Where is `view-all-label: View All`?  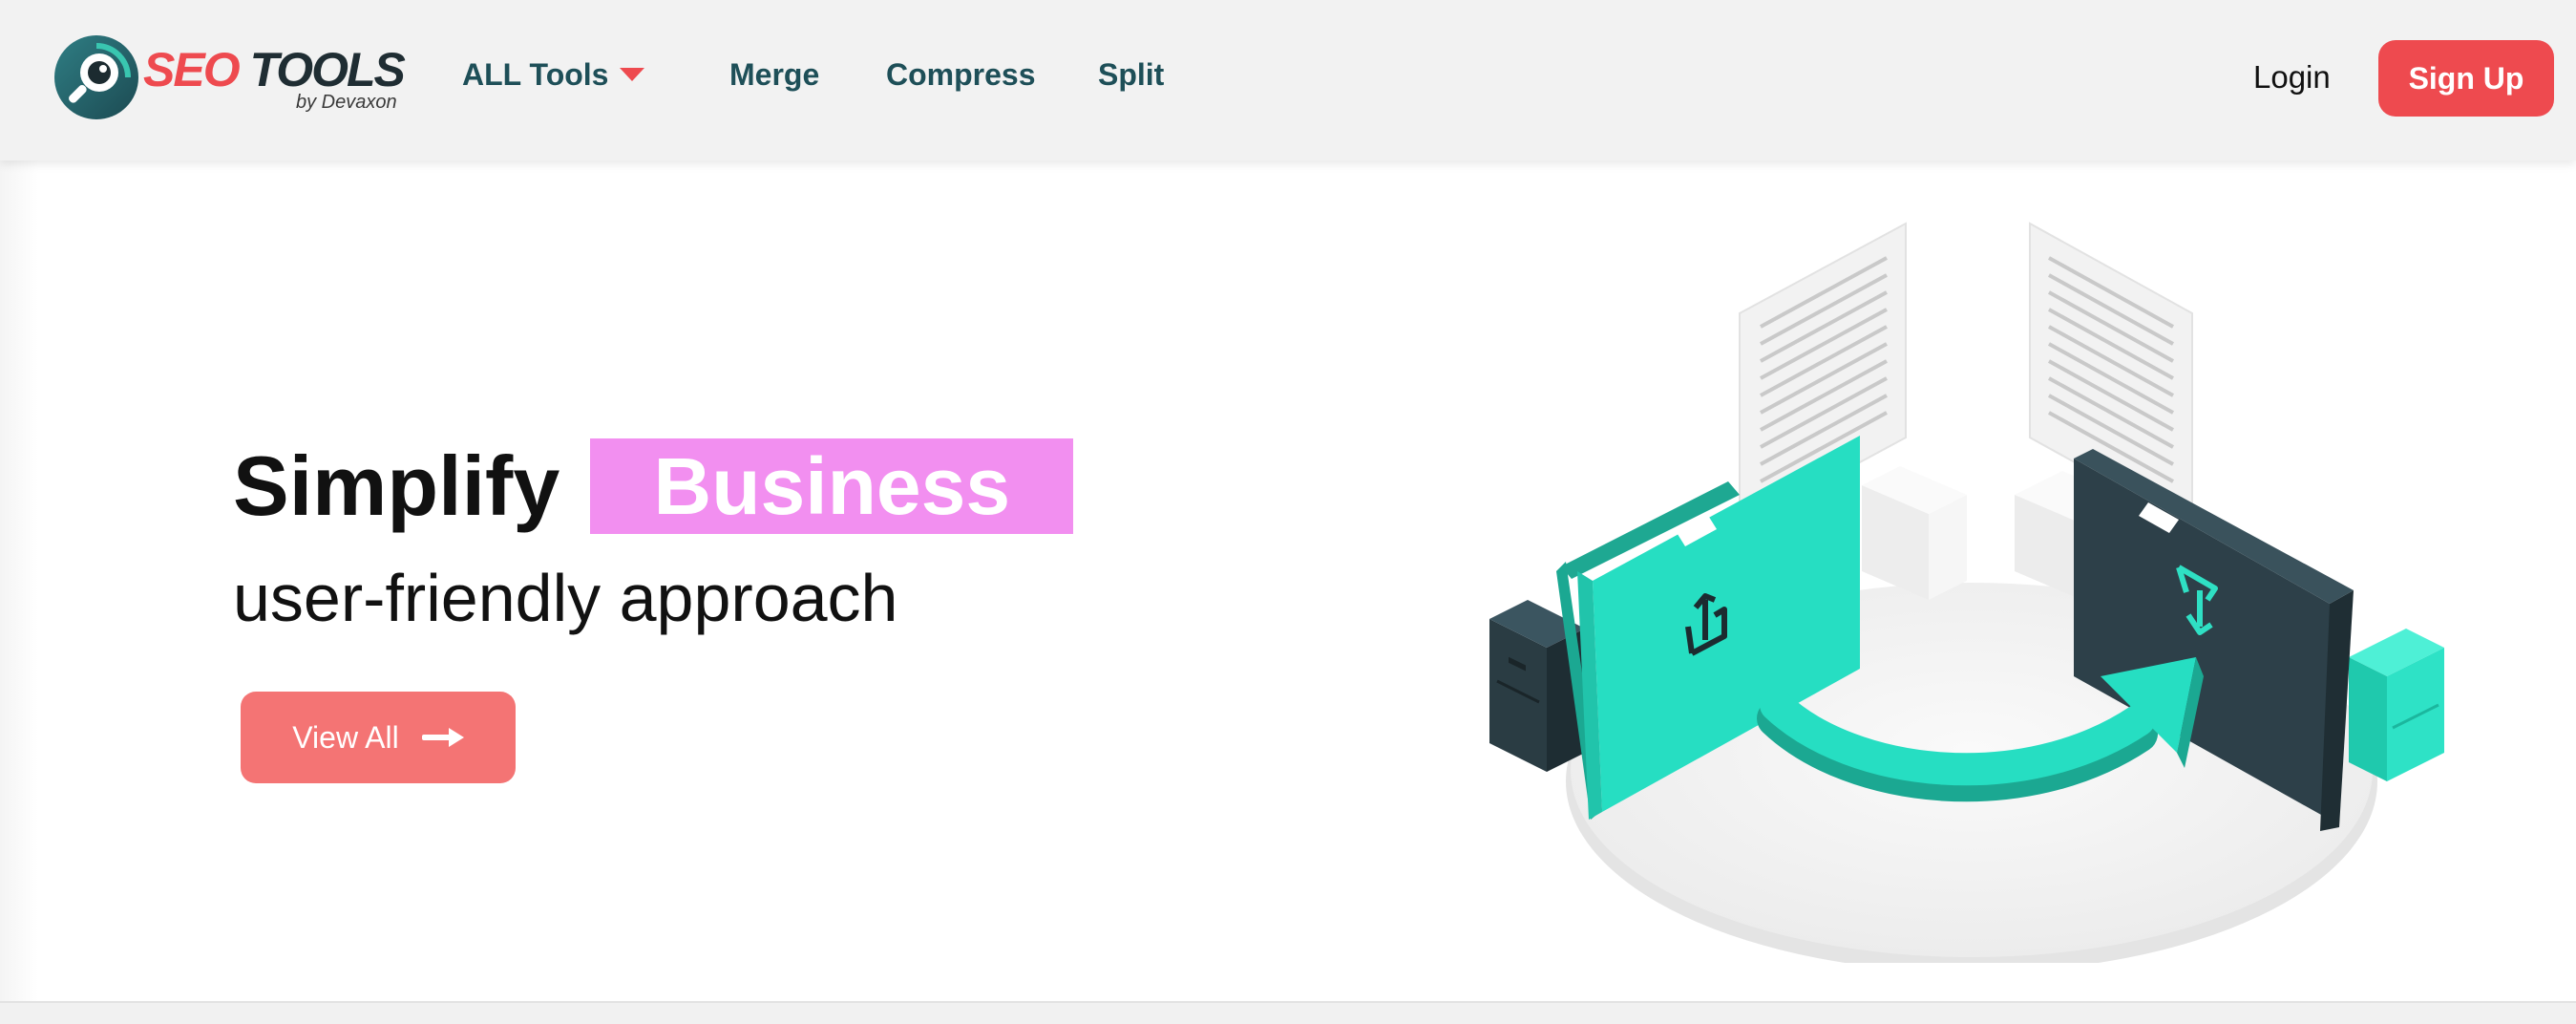 view-all-label: View All is located at coordinates (345, 737).